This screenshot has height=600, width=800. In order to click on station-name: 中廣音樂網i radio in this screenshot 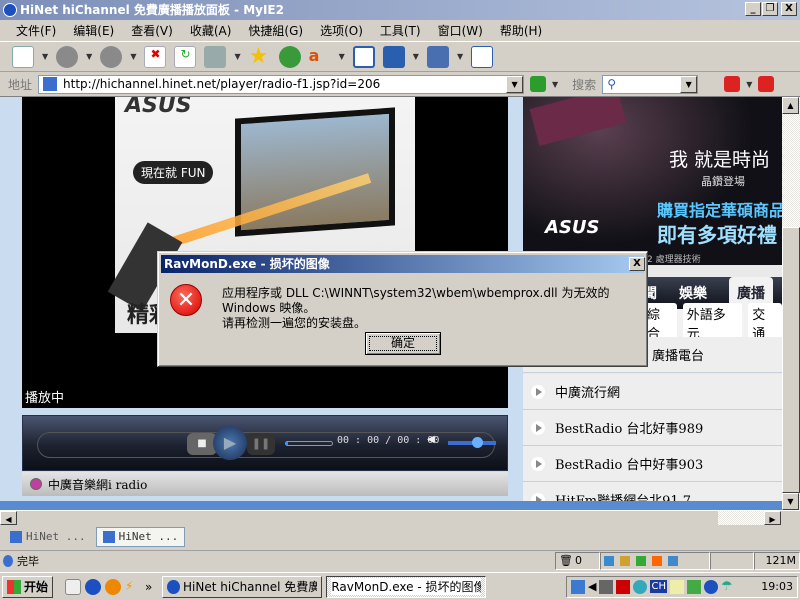, I will do `click(98, 484)`.